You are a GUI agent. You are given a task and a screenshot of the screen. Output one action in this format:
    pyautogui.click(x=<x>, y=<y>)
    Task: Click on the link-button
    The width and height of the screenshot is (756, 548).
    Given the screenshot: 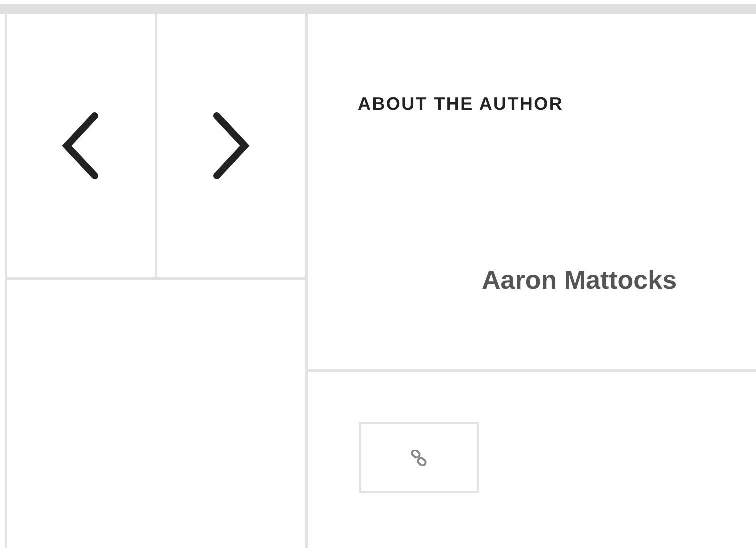 What is the action you would take?
    pyautogui.click(x=419, y=457)
    